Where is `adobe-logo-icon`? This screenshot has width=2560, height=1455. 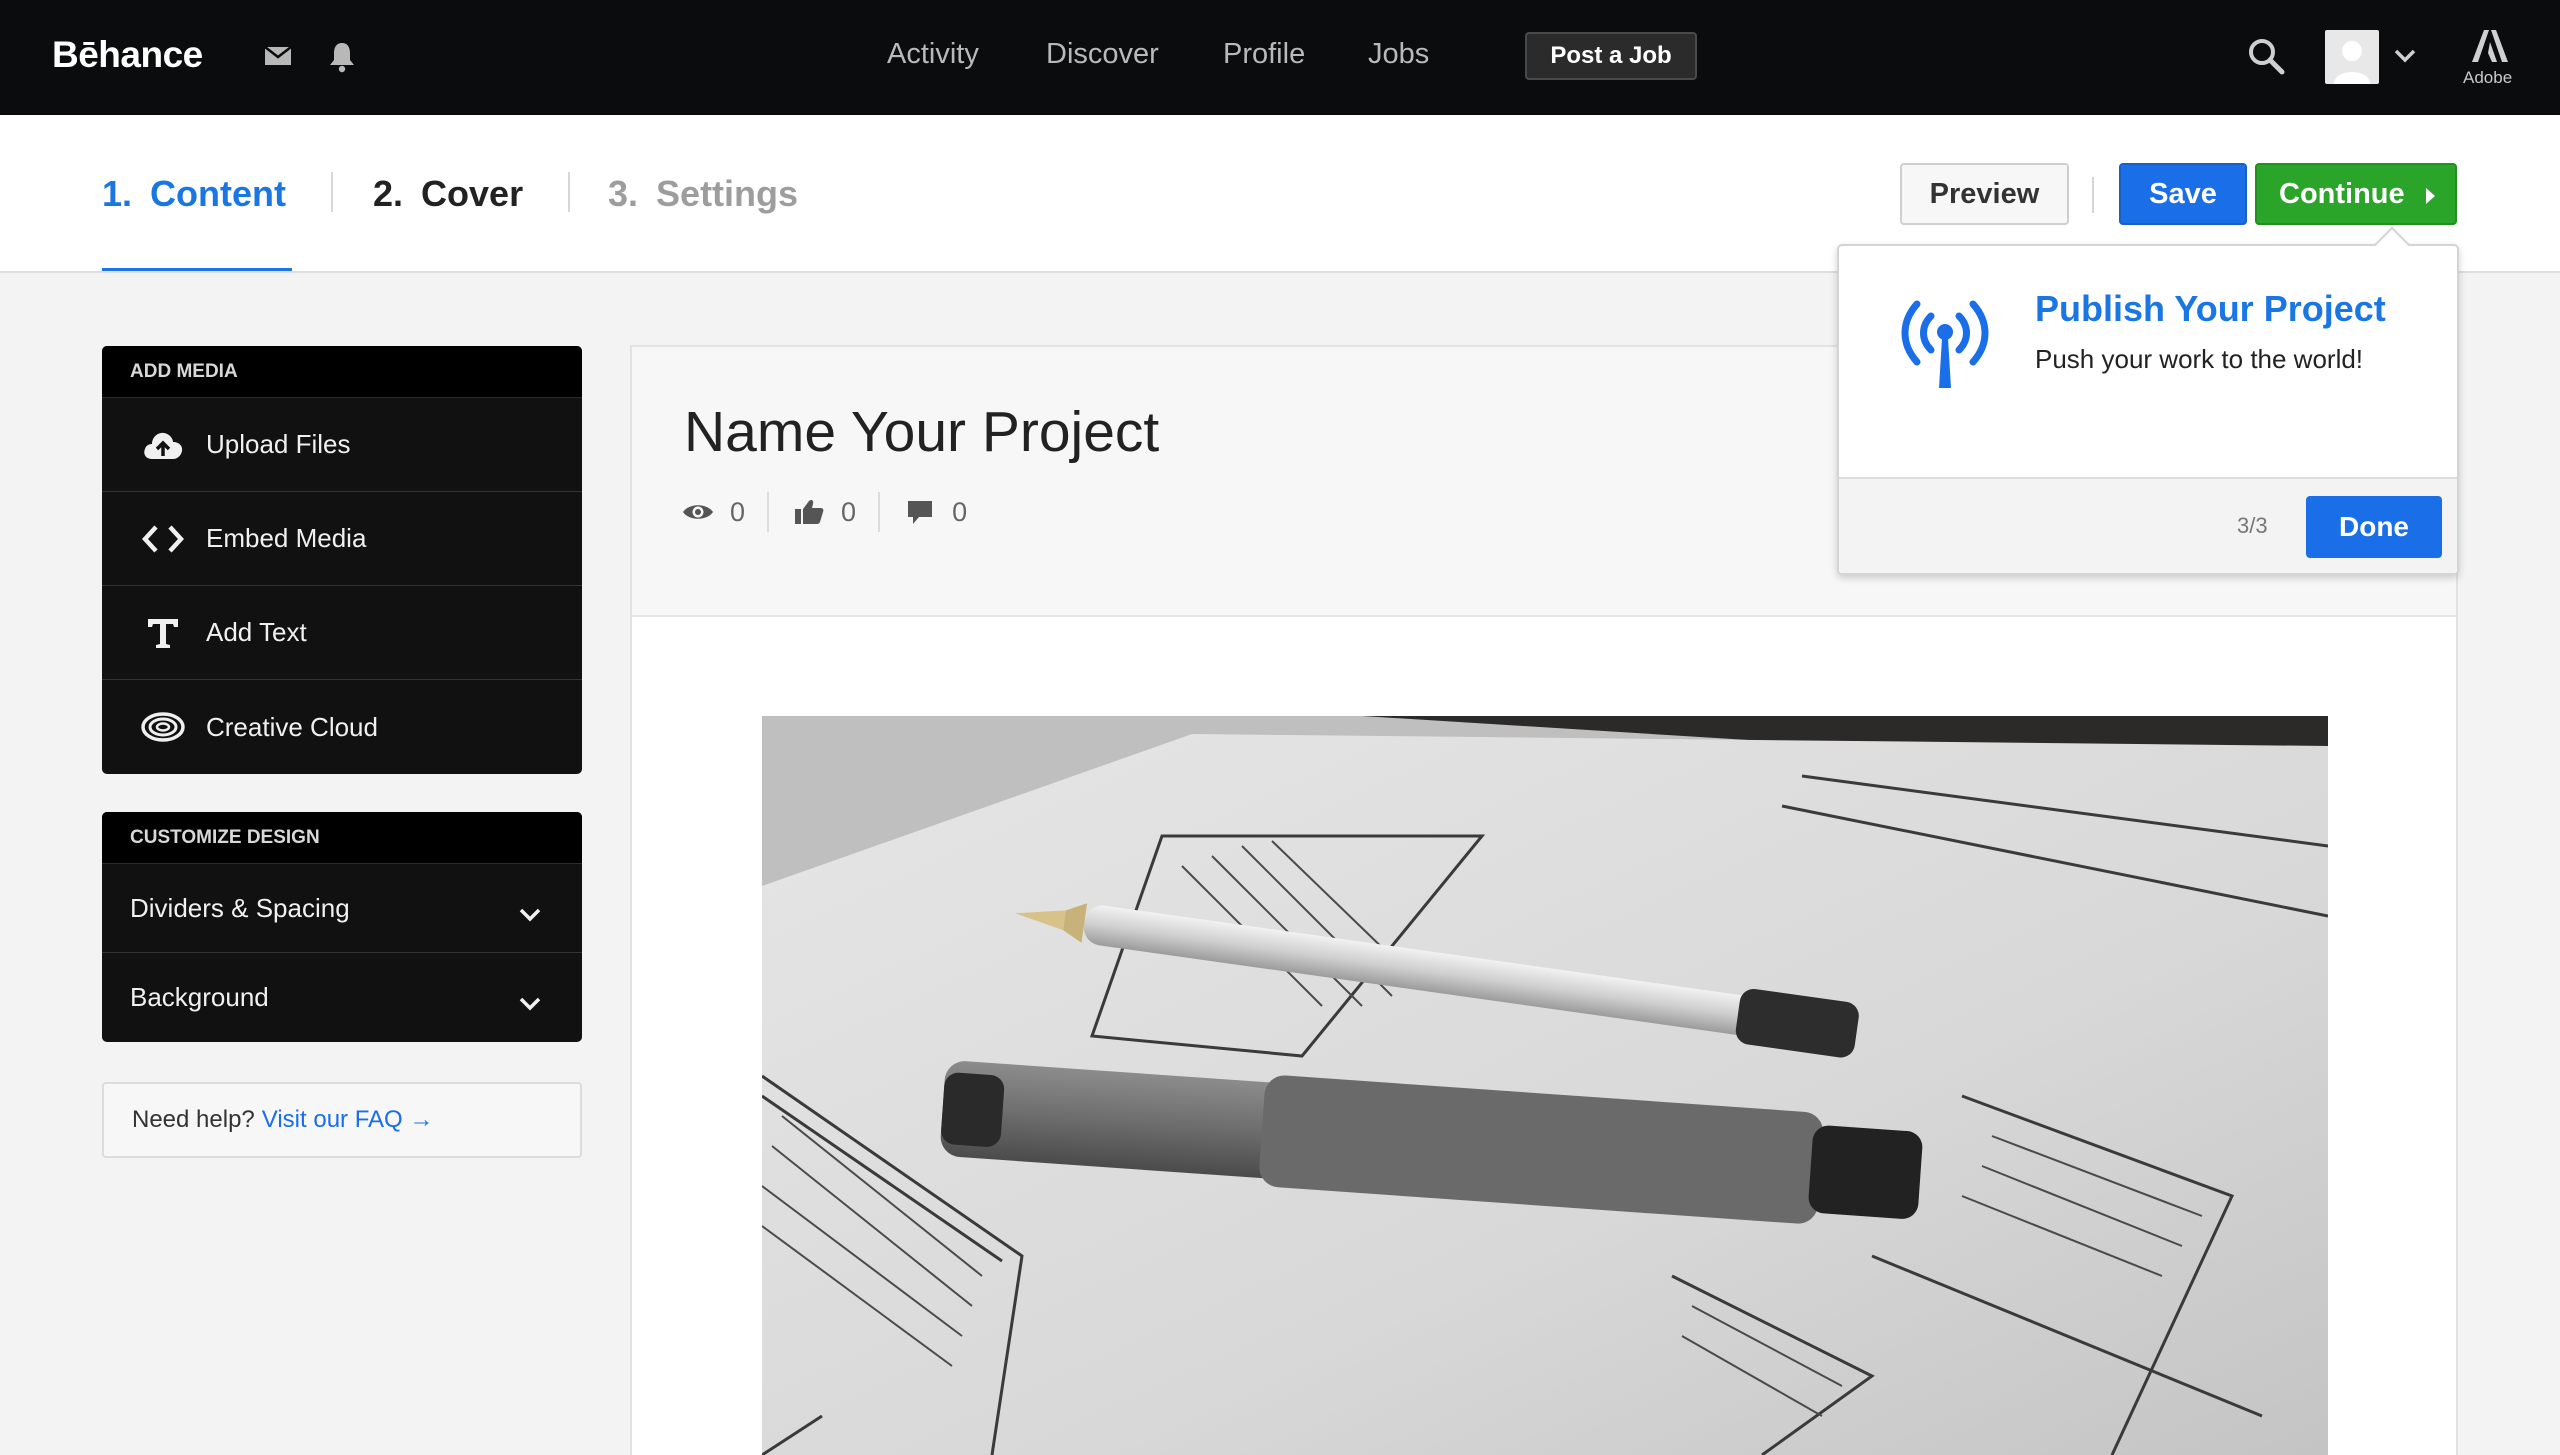 adobe-logo-icon is located at coordinates (2489, 46).